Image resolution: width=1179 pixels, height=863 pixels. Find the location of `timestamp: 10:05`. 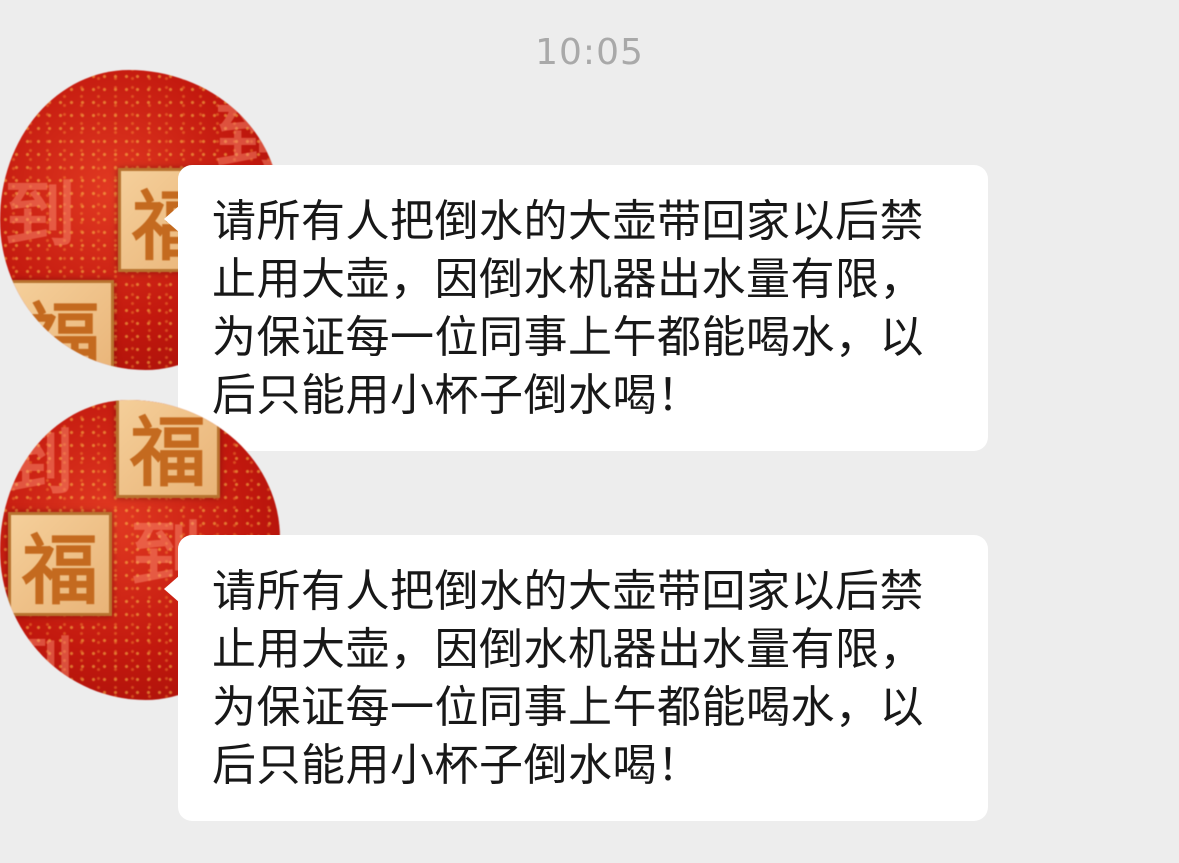

timestamp: 10:05 is located at coordinates (589, 52).